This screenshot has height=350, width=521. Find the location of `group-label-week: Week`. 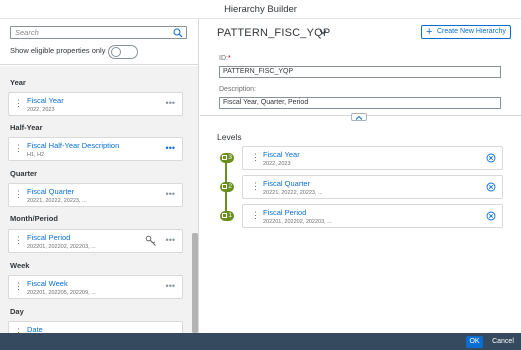

group-label-week: Week is located at coordinates (20, 265).